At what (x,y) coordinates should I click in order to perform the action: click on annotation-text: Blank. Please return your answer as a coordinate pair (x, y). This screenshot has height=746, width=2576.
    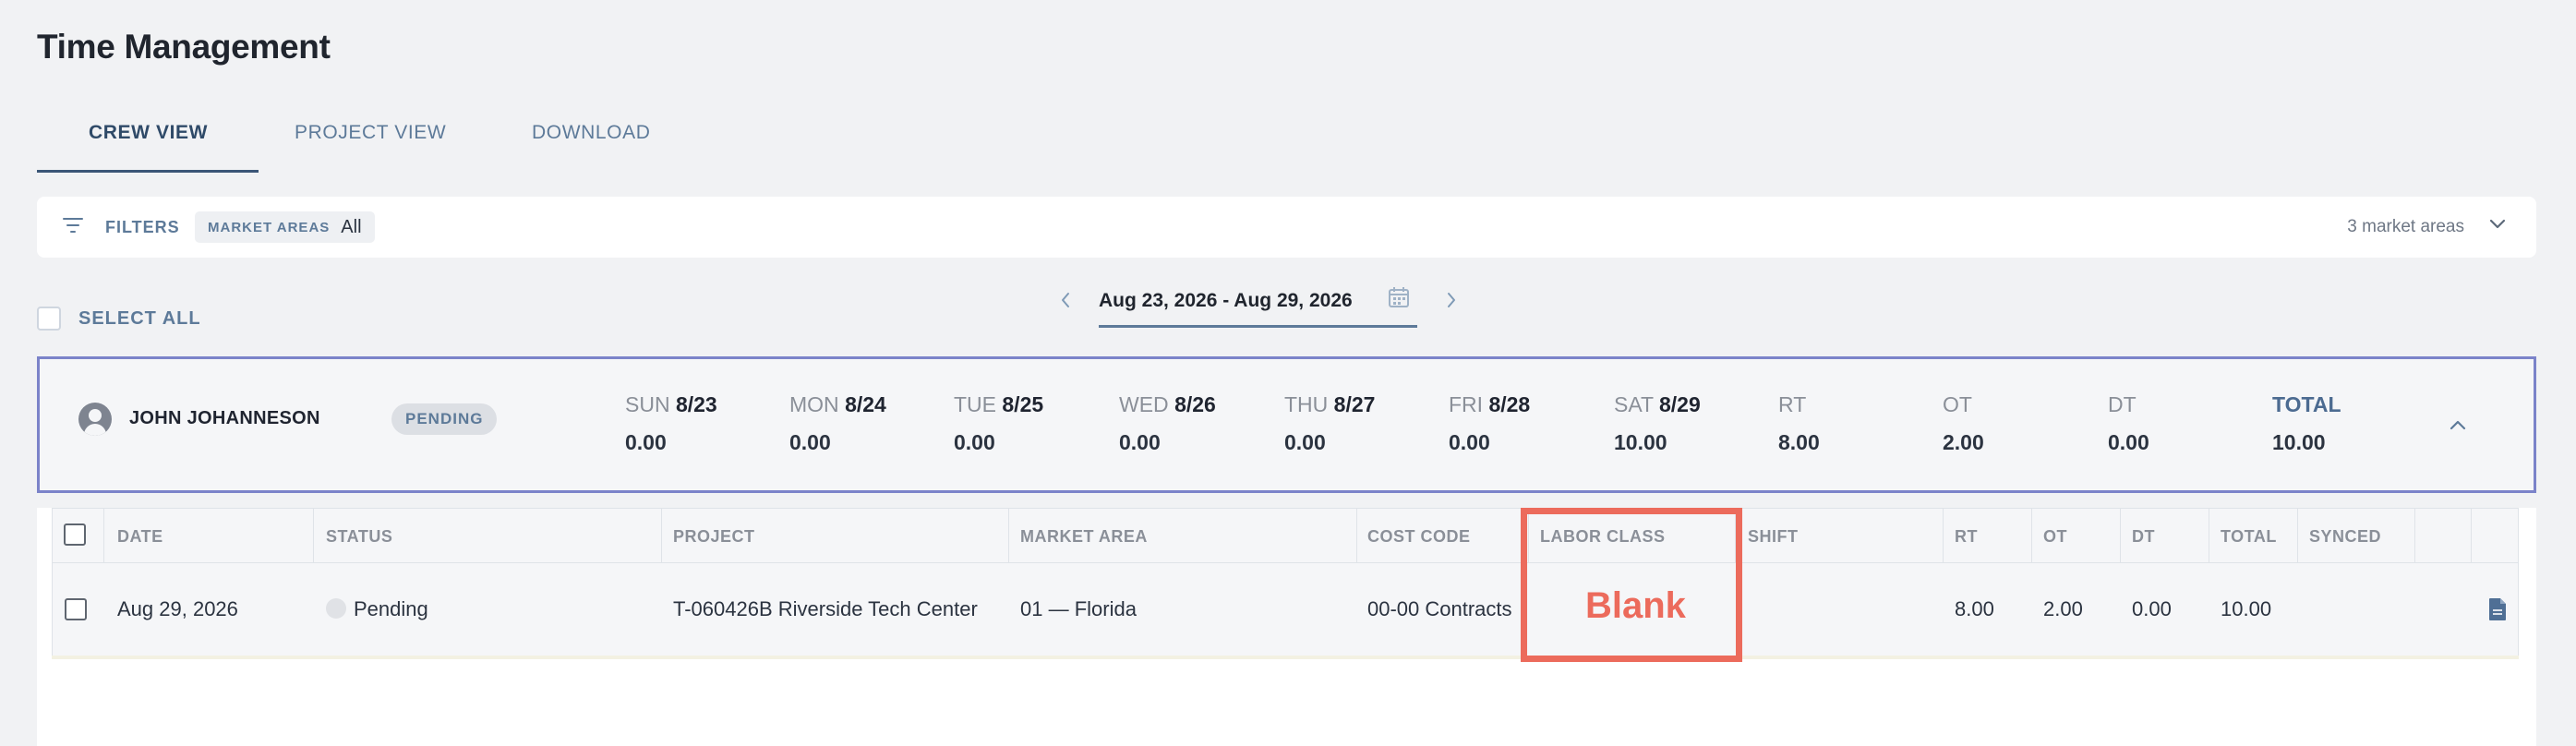
    Looking at the image, I should click on (1635, 606).